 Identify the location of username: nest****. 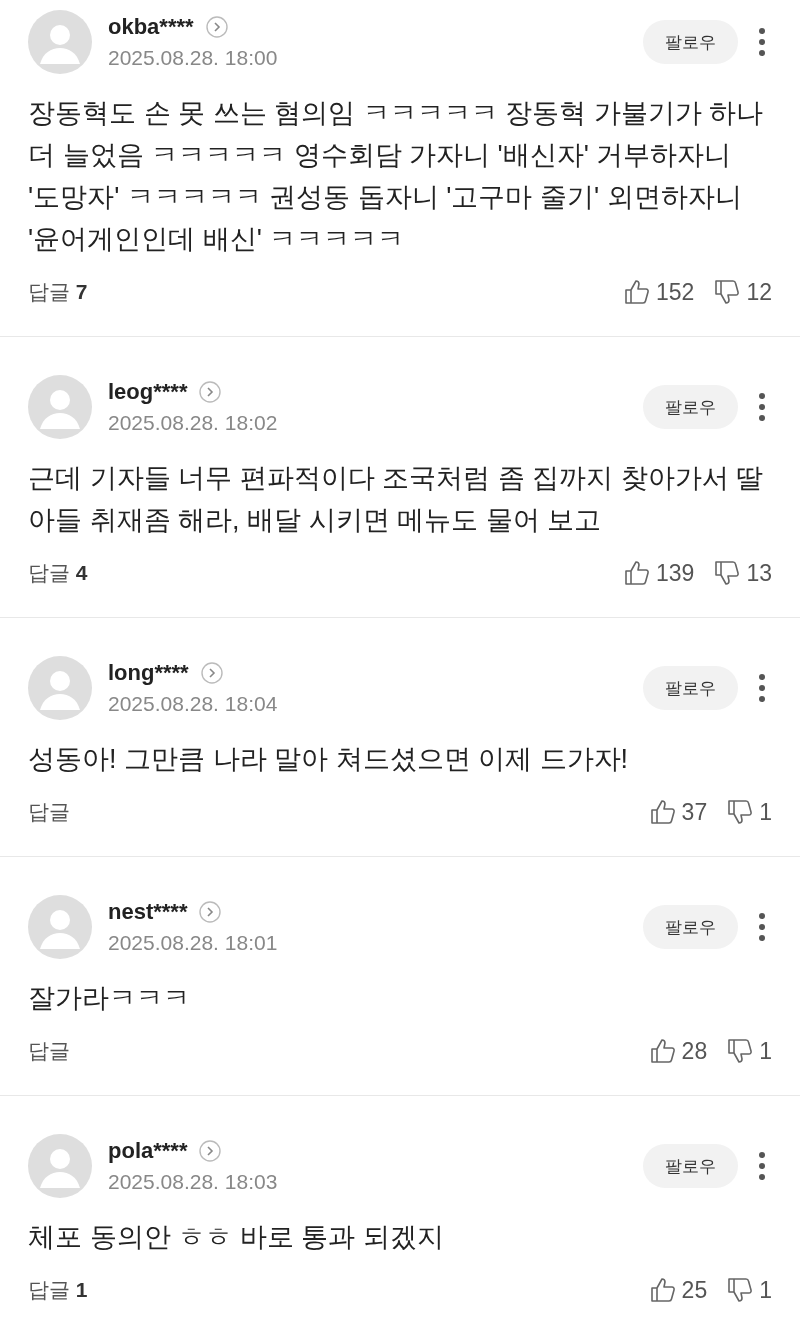
(148, 912).